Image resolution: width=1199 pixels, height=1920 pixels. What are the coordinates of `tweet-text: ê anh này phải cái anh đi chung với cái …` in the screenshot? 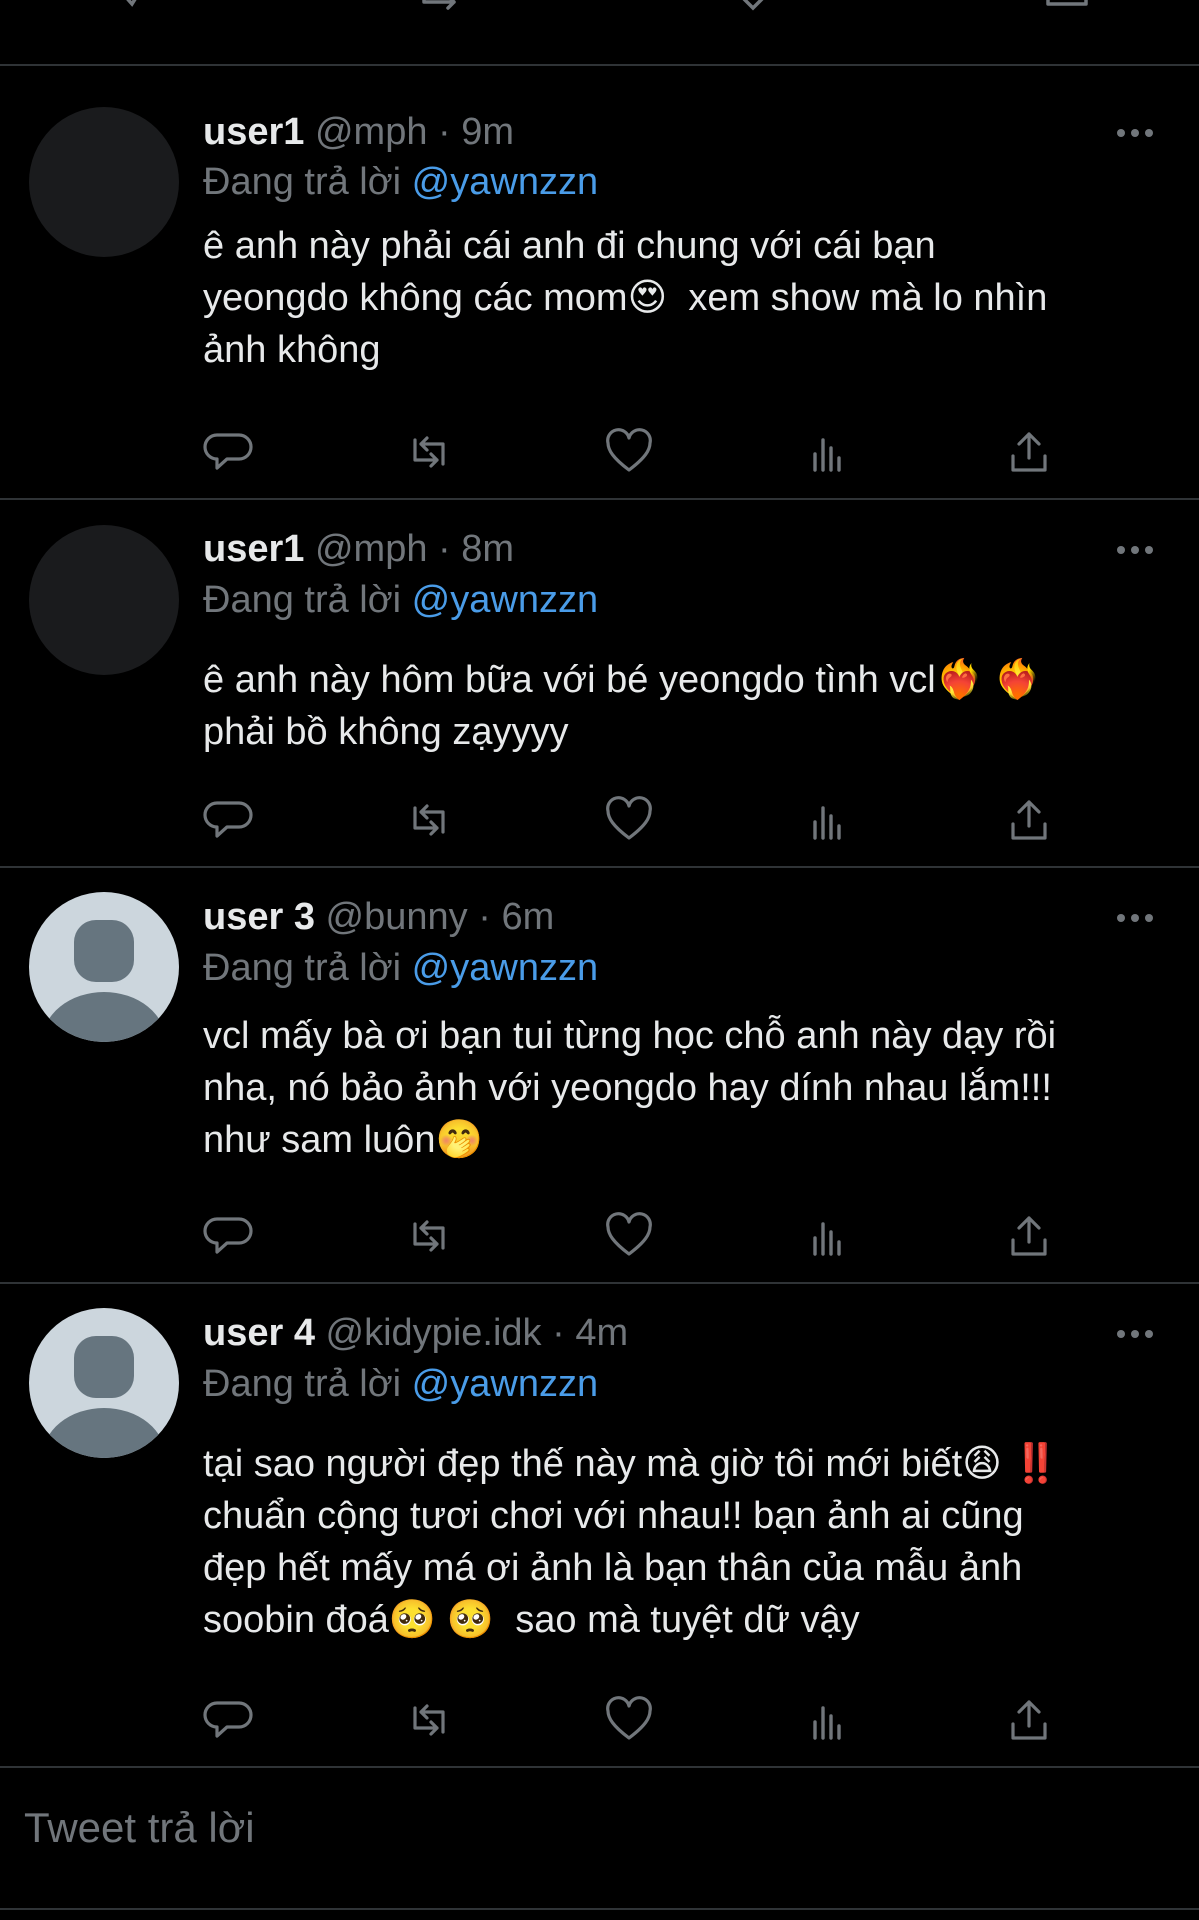 It's located at (625, 298).